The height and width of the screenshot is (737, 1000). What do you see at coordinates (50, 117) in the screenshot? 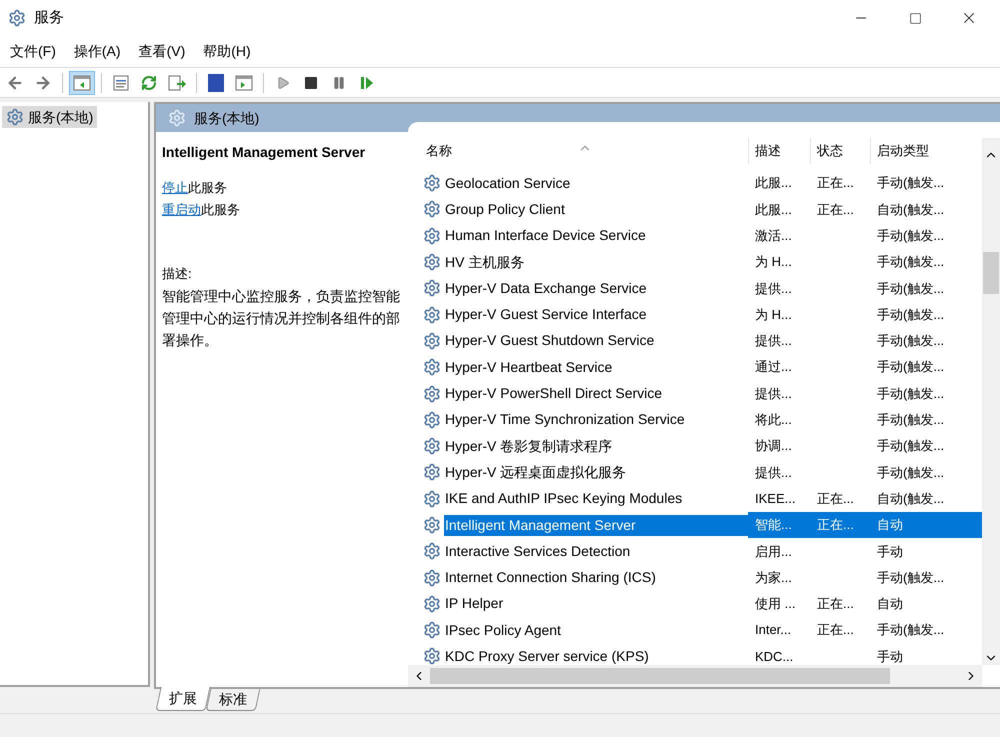
I see `tree-item: 服务(本地)` at bounding box center [50, 117].